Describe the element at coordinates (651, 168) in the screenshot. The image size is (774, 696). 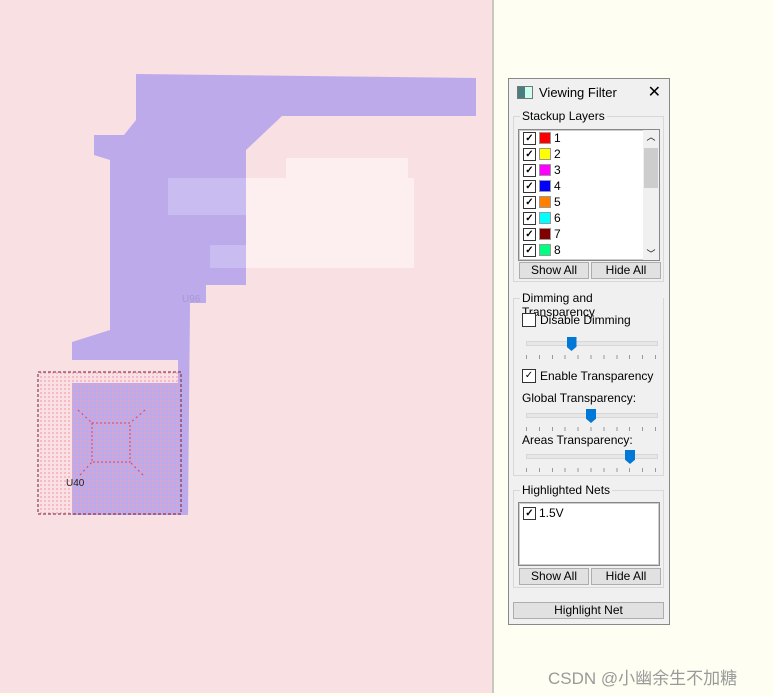
I see `scroll-thumb` at that location.